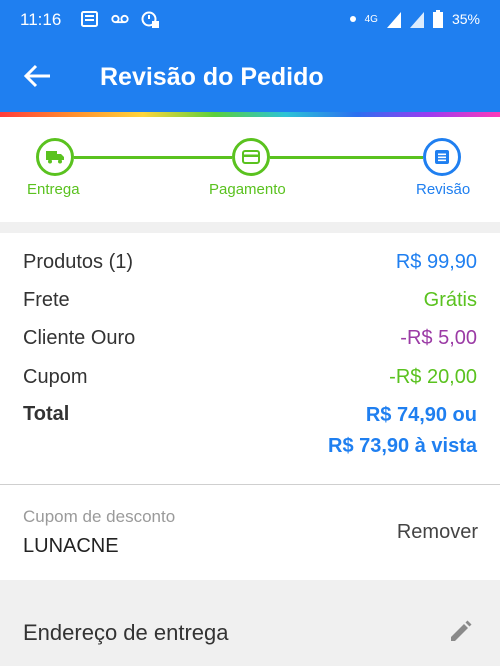 Image resolution: width=500 pixels, height=666 pixels. I want to click on summary-row-shipping: Frete Grátis, so click(250, 300).